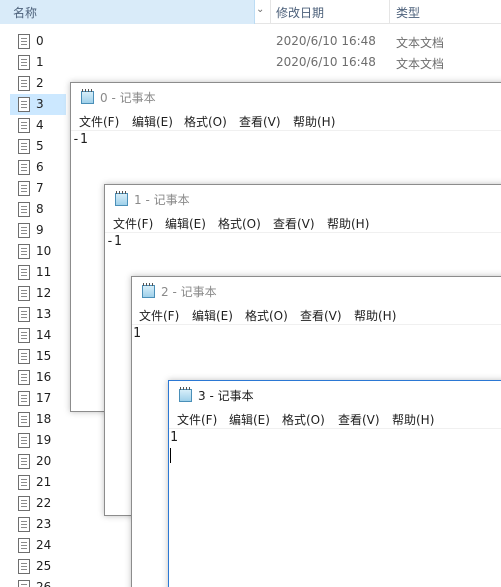 The height and width of the screenshot is (587, 501). What do you see at coordinates (40, 62) in the screenshot?
I see `file-name: 1` at bounding box center [40, 62].